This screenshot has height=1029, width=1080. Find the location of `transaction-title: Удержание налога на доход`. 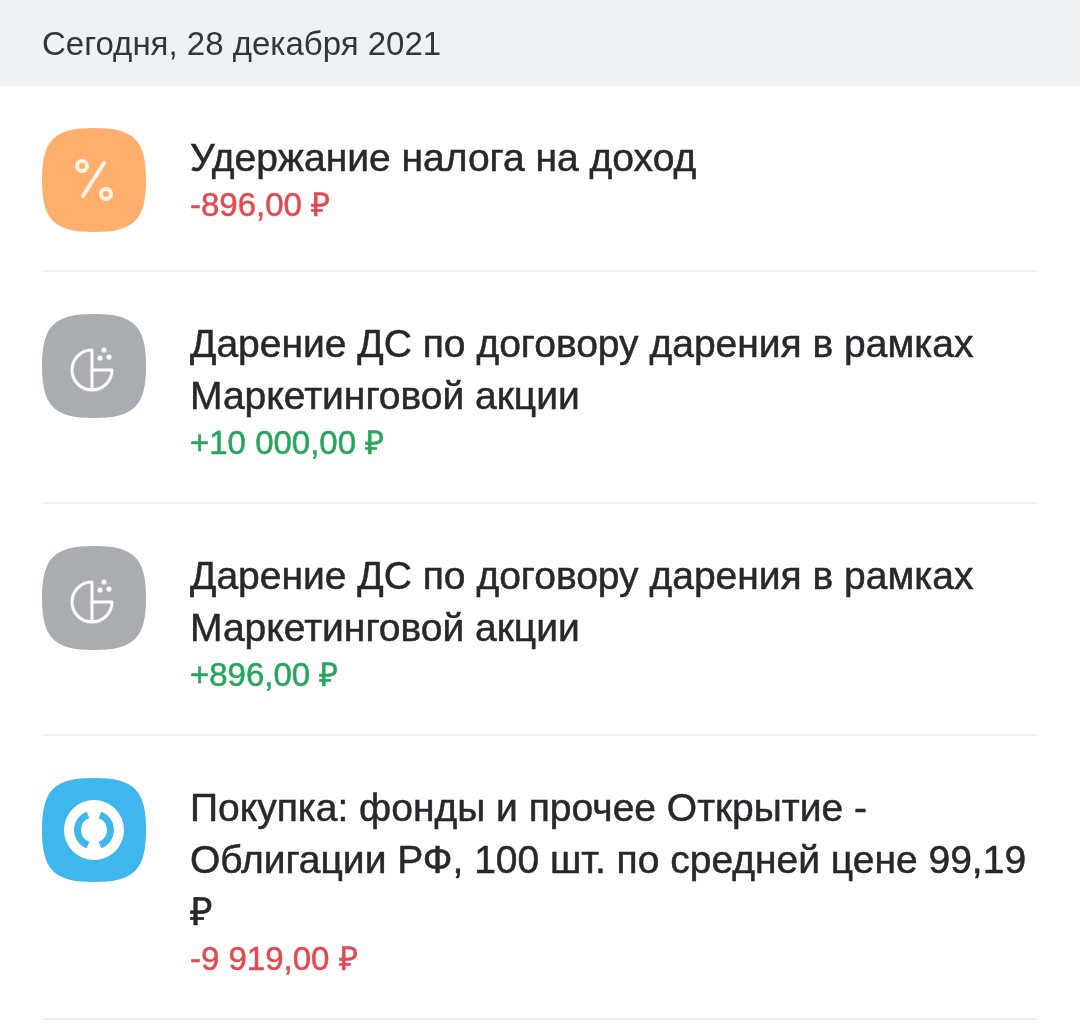

transaction-title: Удержание налога на доход is located at coordinates (443, 158).